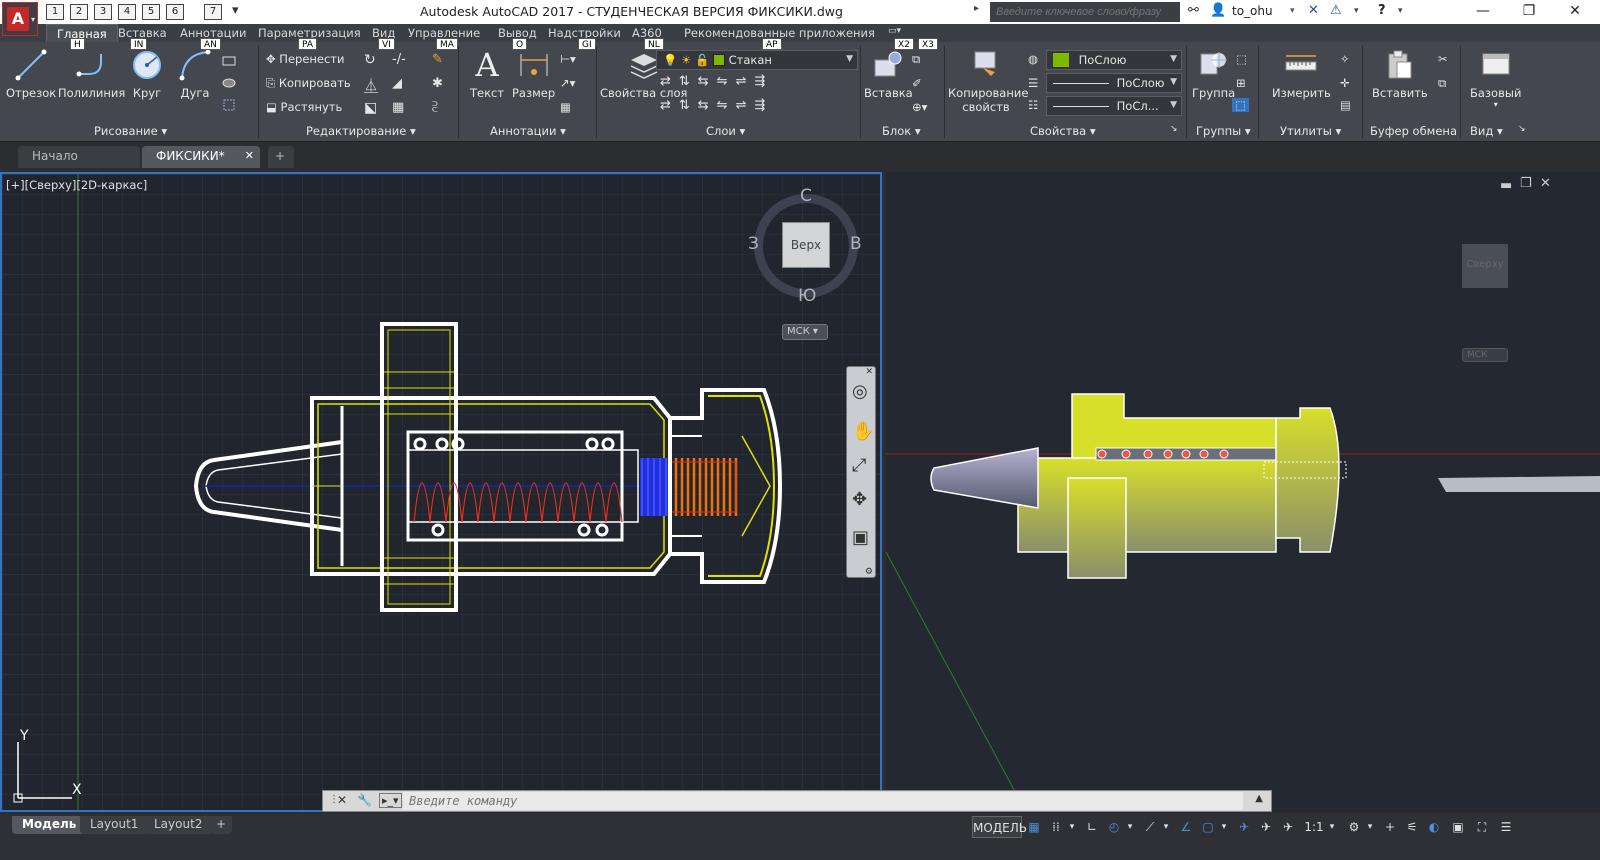  I want to click on mirror-icon: ⏅, so click(371, 86).